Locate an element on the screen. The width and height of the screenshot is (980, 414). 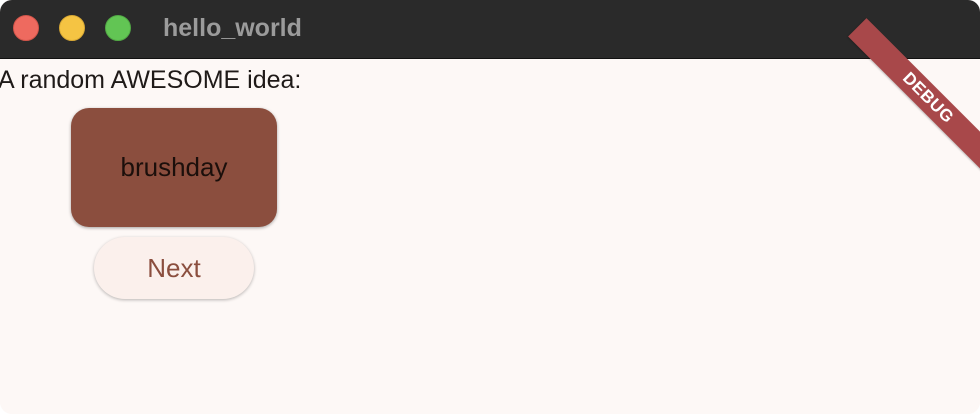
window-title: hello_world is located at coordinates (232, 28).